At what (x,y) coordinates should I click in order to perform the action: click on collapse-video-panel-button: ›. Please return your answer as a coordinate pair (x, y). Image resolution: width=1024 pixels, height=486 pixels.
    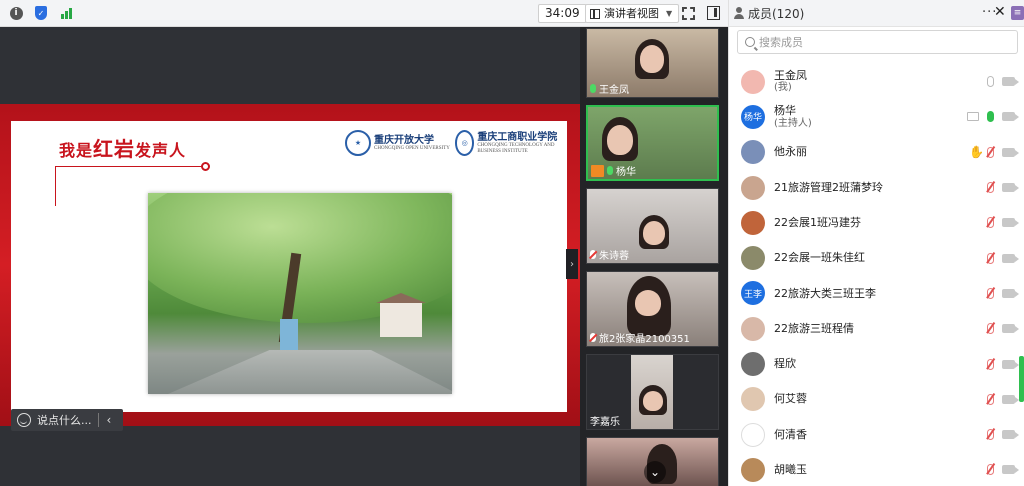
    Looking at the image, I should click on (572, 264).